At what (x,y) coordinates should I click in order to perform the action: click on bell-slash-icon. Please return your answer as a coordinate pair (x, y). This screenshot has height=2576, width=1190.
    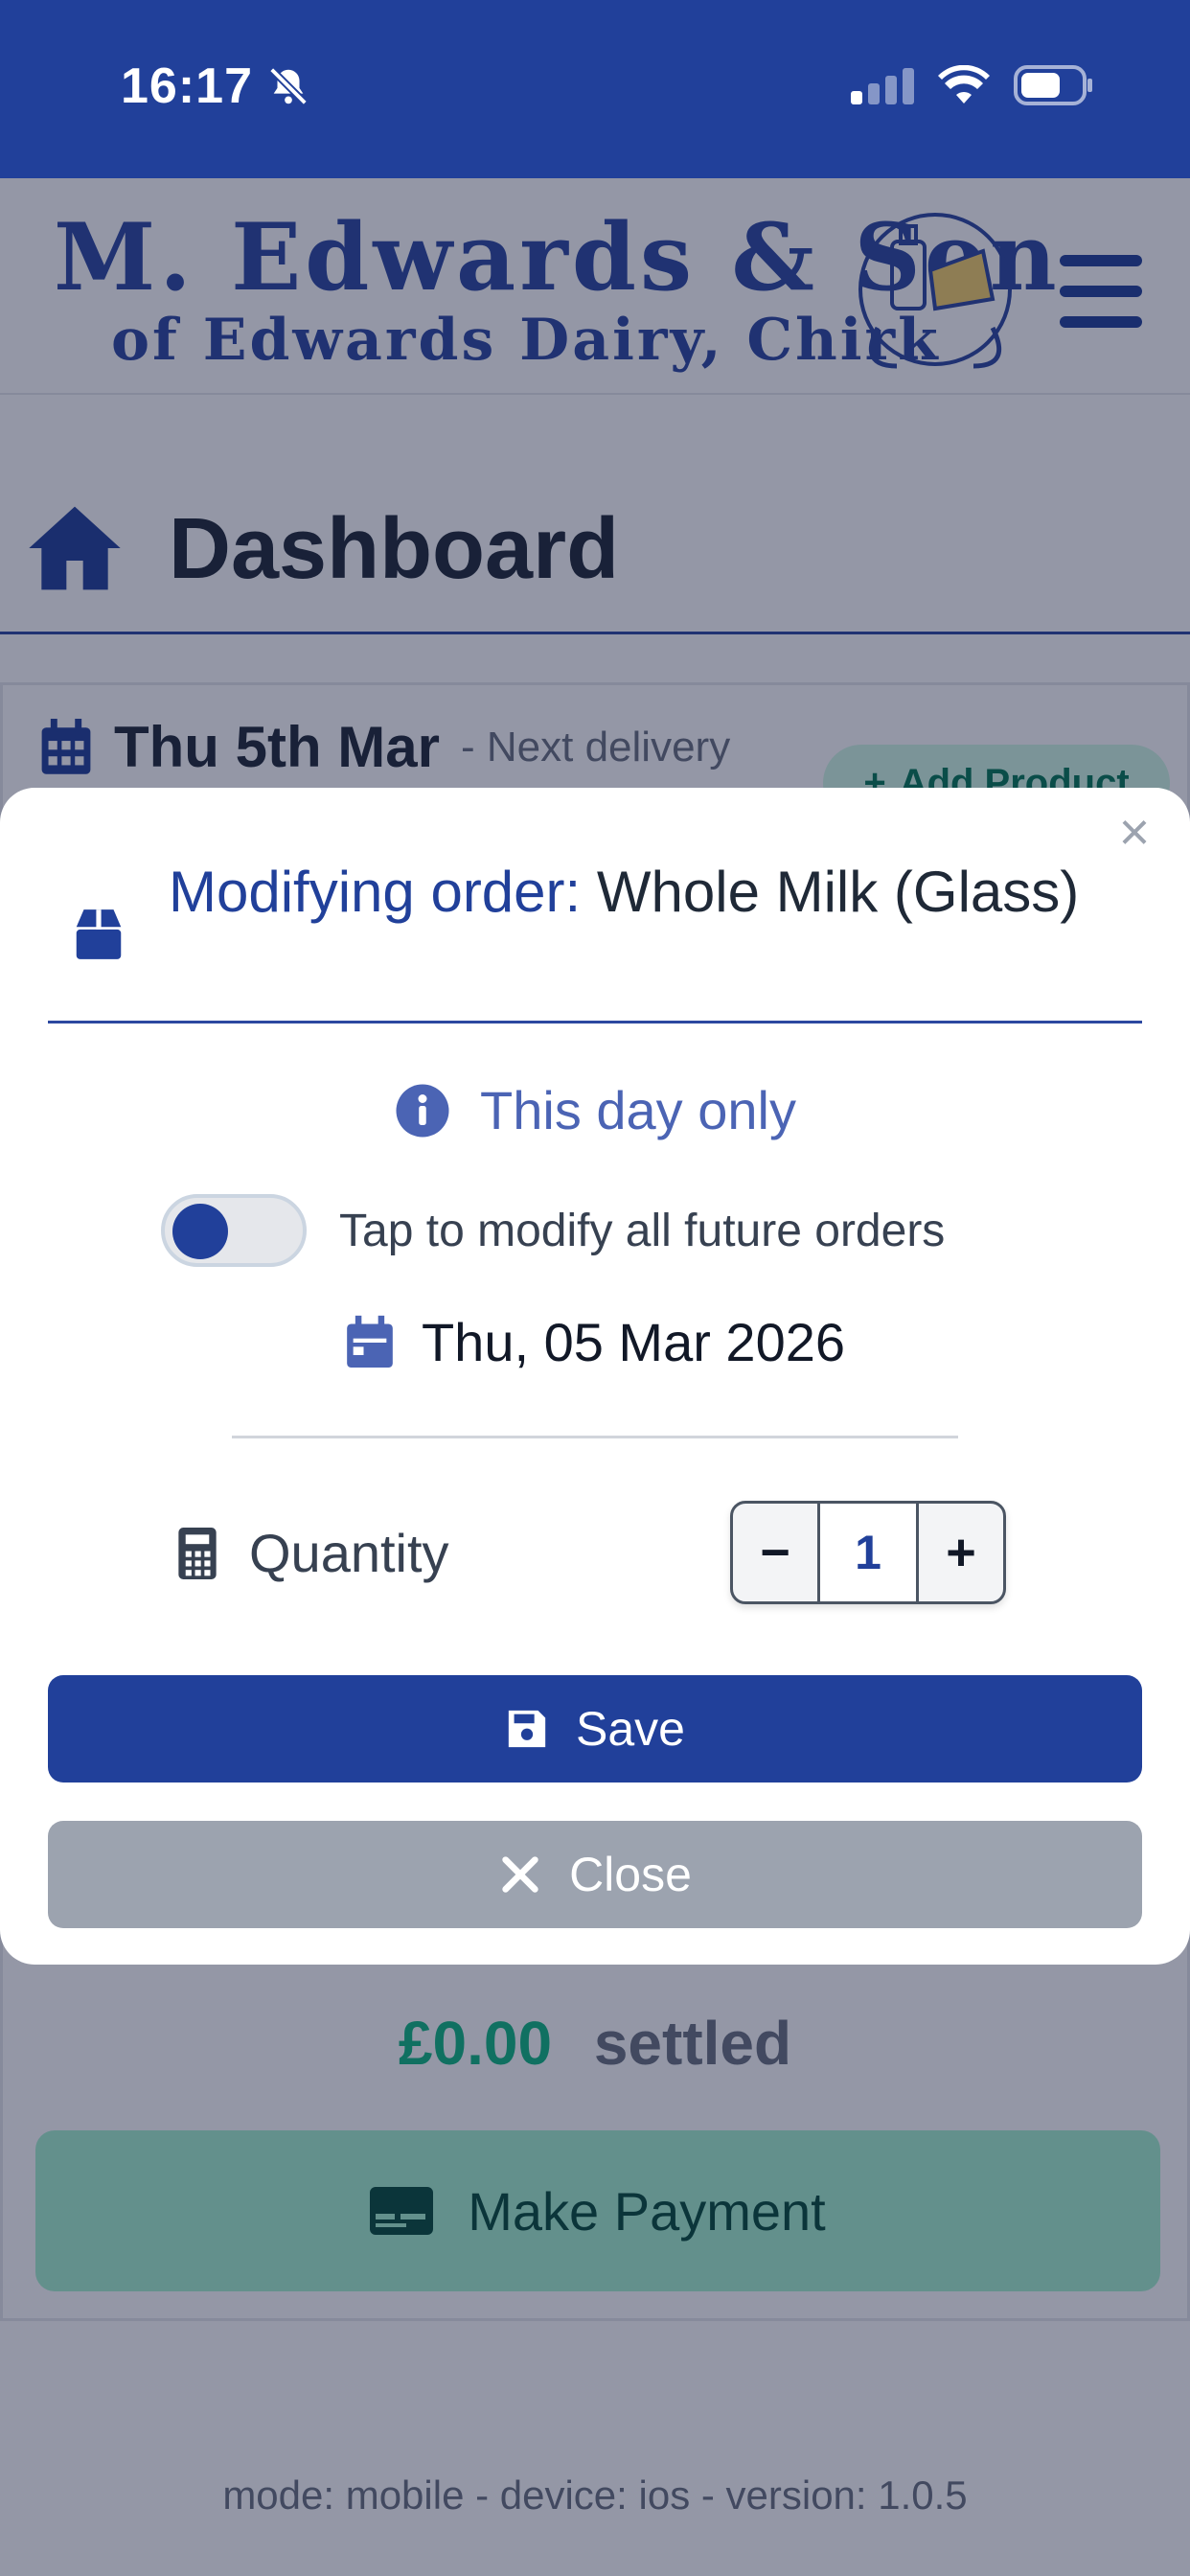
    Looking at the image, I should click on (288, 86).